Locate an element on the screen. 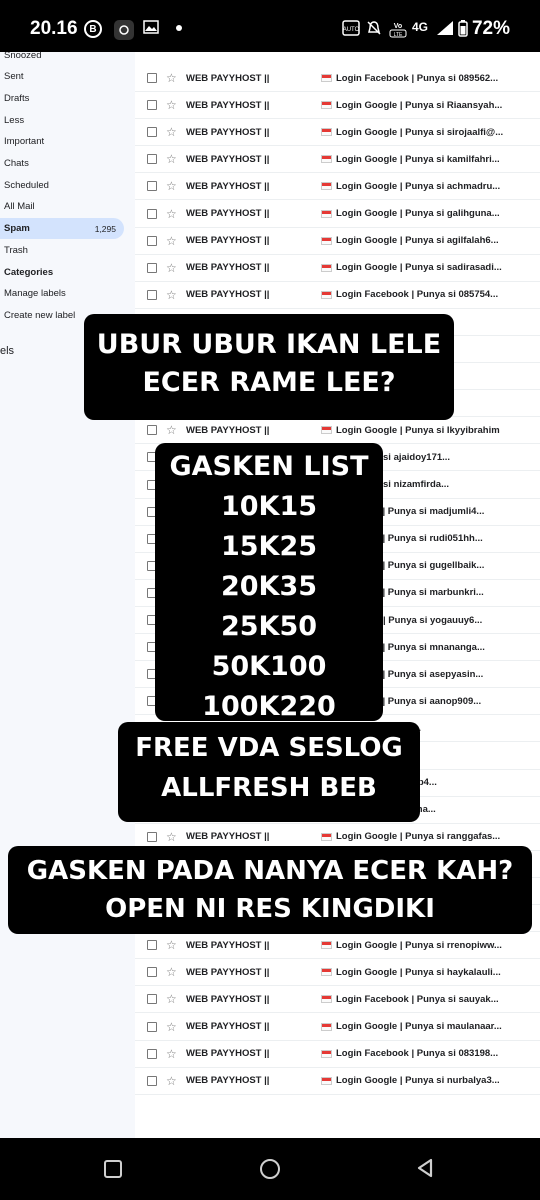 This screenshot has height=1200, width=540. sidebar-item-less: Less is located at coordinates (62, 120).